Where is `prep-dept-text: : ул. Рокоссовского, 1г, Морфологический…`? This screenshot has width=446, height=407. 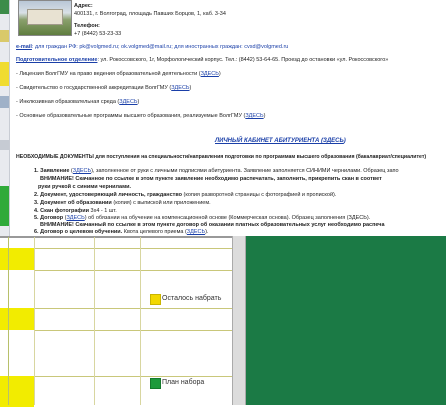 prep-dept-text: : ул. Рокоссовского, 1г, Морфологический… is located at coordinates (243, 60).